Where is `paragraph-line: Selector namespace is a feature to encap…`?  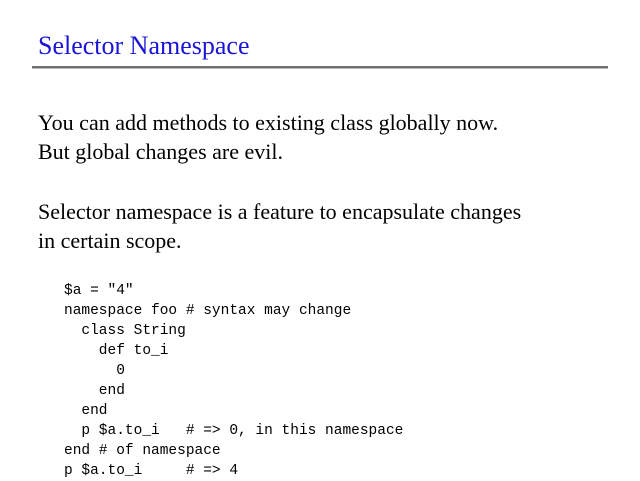
paragraph-line: Selector namespace is a feature to encap… is located at coordinates (280, 211).